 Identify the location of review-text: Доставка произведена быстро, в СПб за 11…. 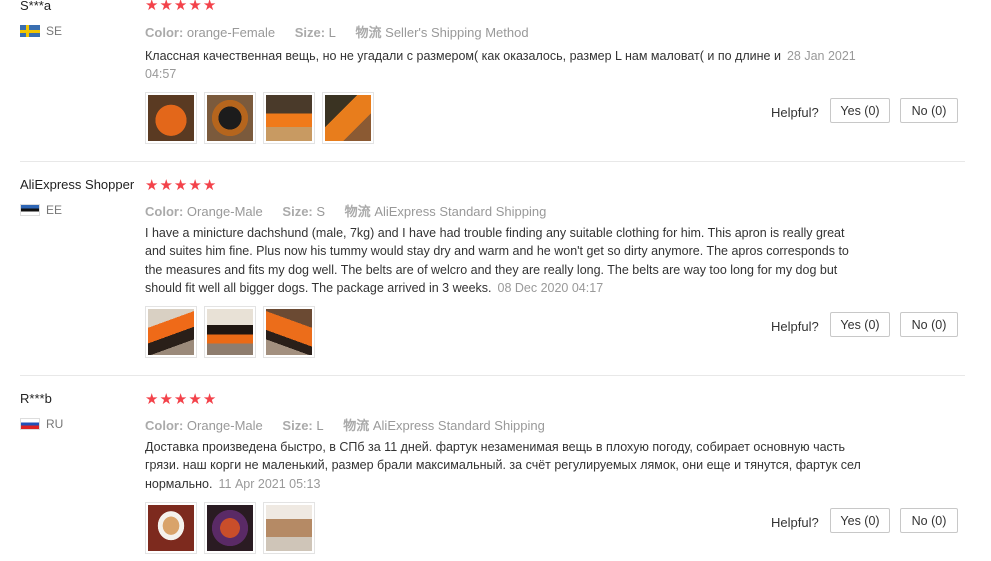
(504, 465).